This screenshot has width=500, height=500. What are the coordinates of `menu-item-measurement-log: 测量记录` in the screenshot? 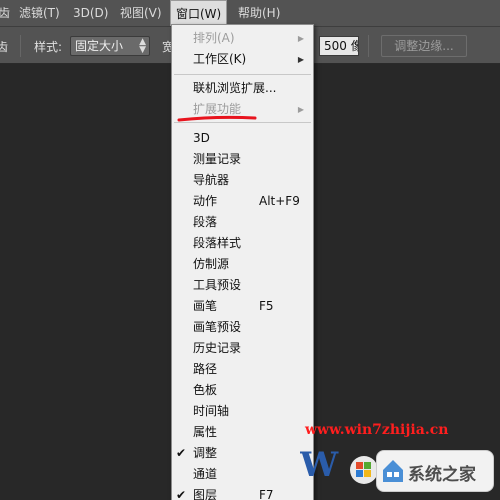 It's located at (242, 159).